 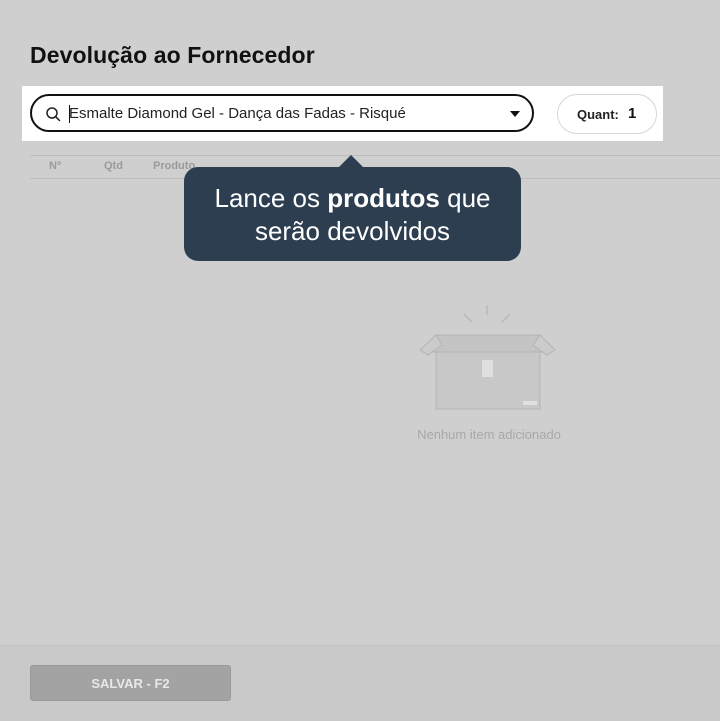 I want to click on onboarding-tooltip: Lance os produtos que serão devolvidos, so click(x=352, y=214).